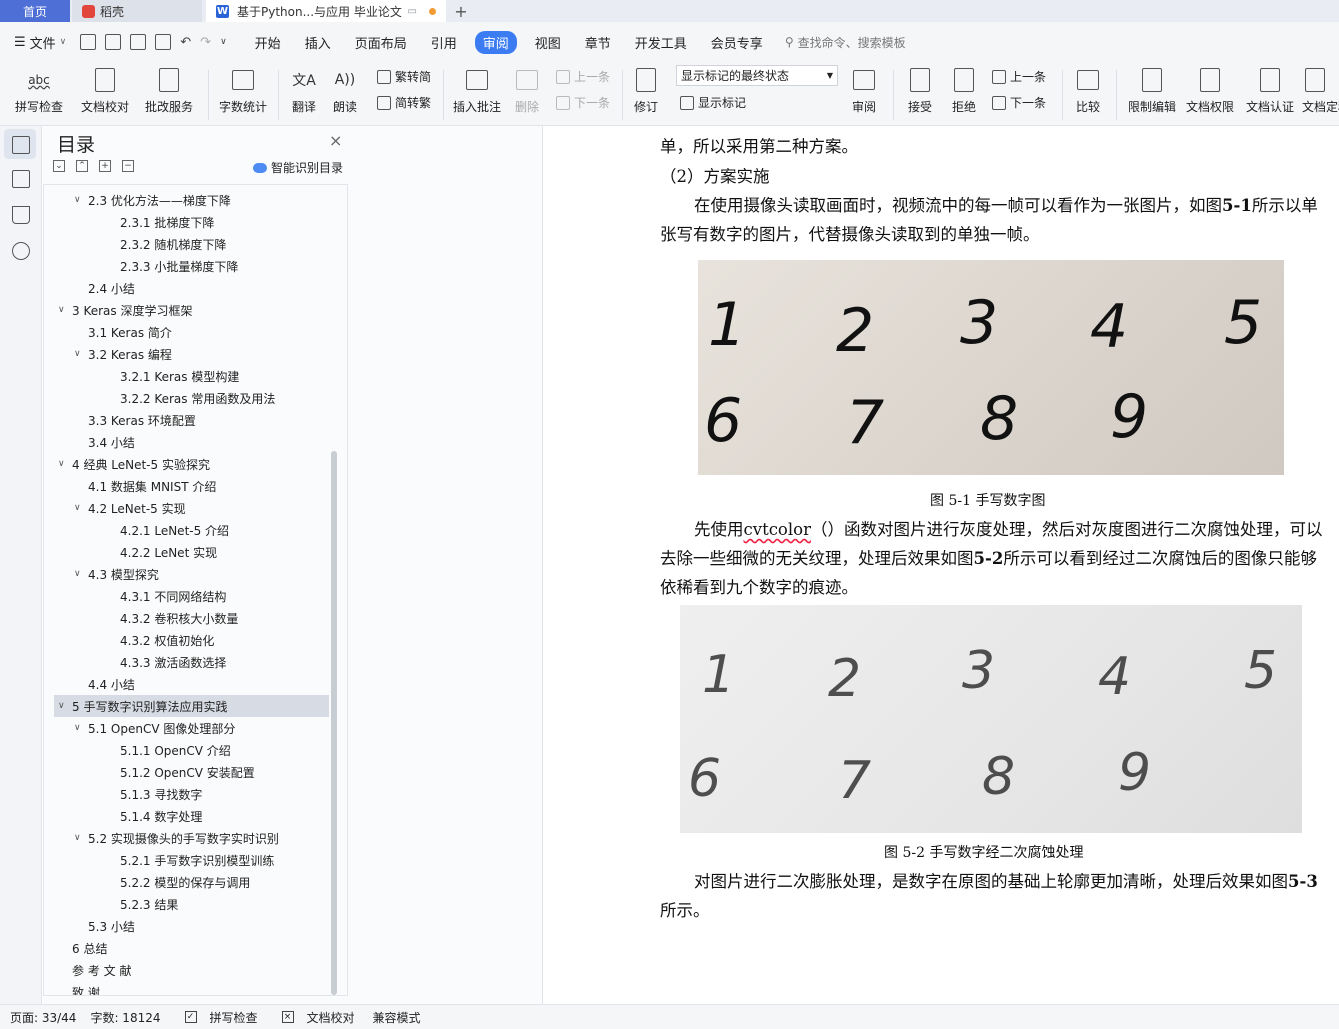 Image resolution: width=1339 pixels, height=1029 pixels. Describe the element at coordinates (461, 11) in the screenshot. I see `new-tab-button: +` at that location.